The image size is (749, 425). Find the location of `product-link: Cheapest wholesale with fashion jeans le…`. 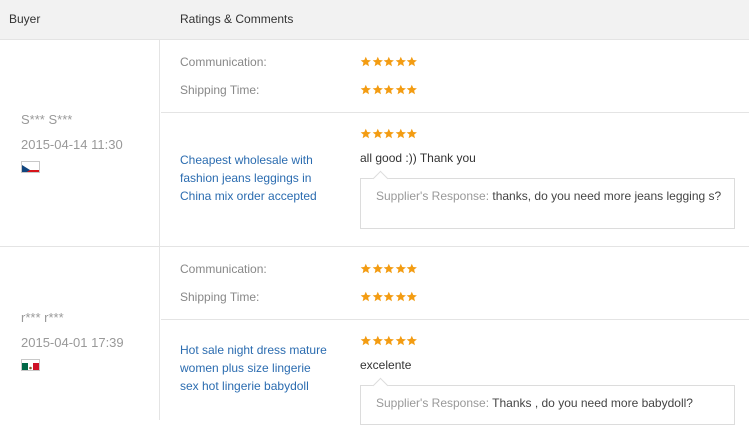

product-link: Cheapest wholesale with fashion jeans le… is located at coordinates (255, 178).